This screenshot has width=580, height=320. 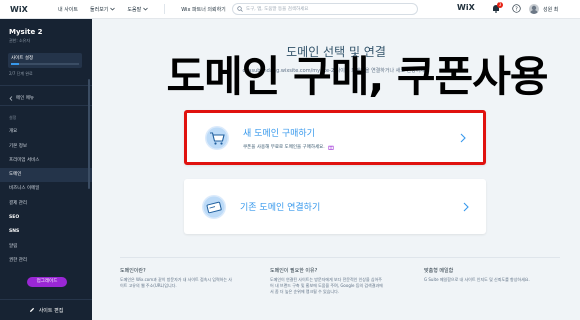 What do you see at coordinates (439, 271) in the screenshot?
I see `footer-heading: 맞춤형 메일함` at bounding box center [439, 271].